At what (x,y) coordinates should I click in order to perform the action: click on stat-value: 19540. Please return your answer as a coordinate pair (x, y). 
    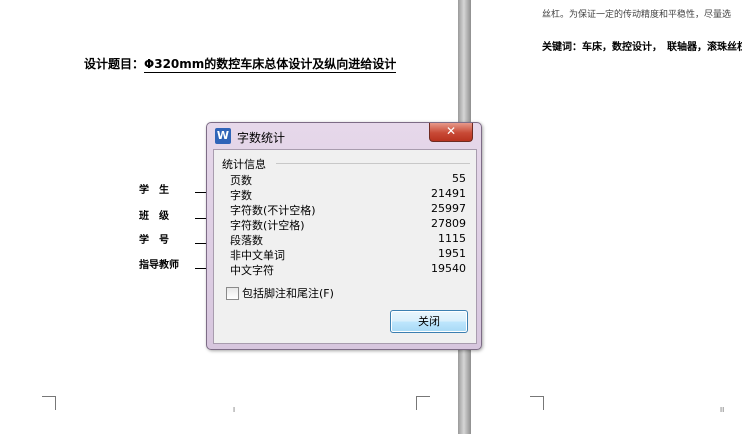
    Looking at the image, I should click on (448, 268).